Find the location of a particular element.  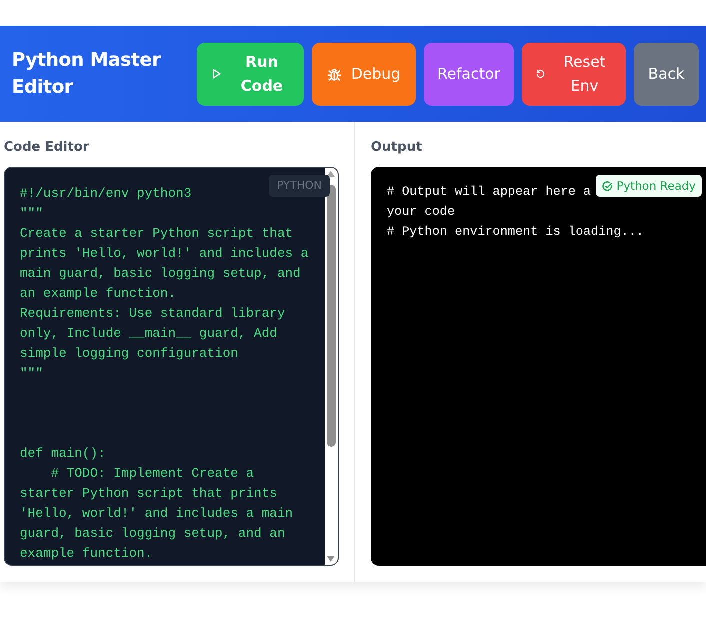

run-button: Run Code is located at coordinates (250, 74).